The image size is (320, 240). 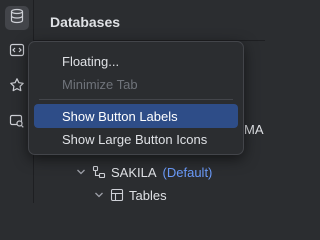 I want to click on code-tool-button, so click(x=17, y=52).